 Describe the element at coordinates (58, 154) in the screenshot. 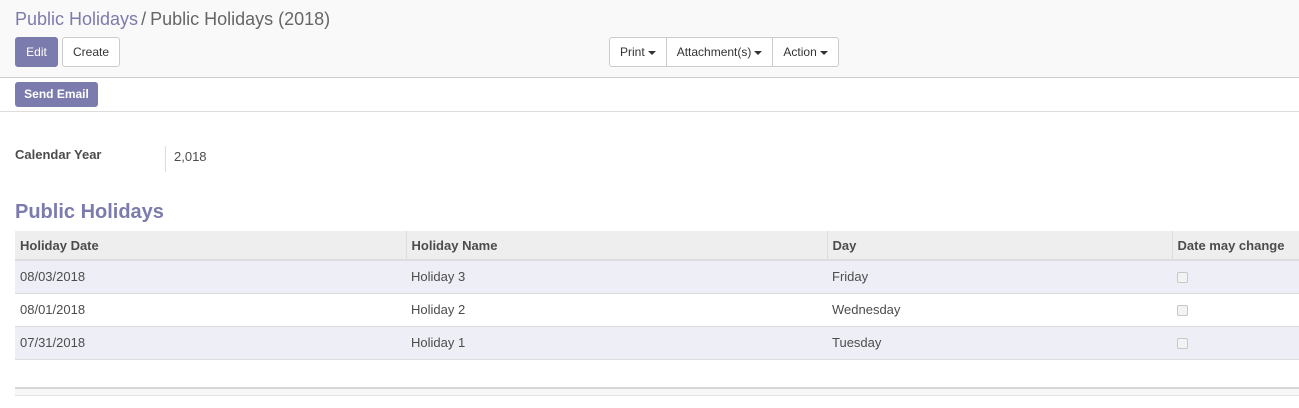

I see `calendar-year-label: Calendar Year` at that location.